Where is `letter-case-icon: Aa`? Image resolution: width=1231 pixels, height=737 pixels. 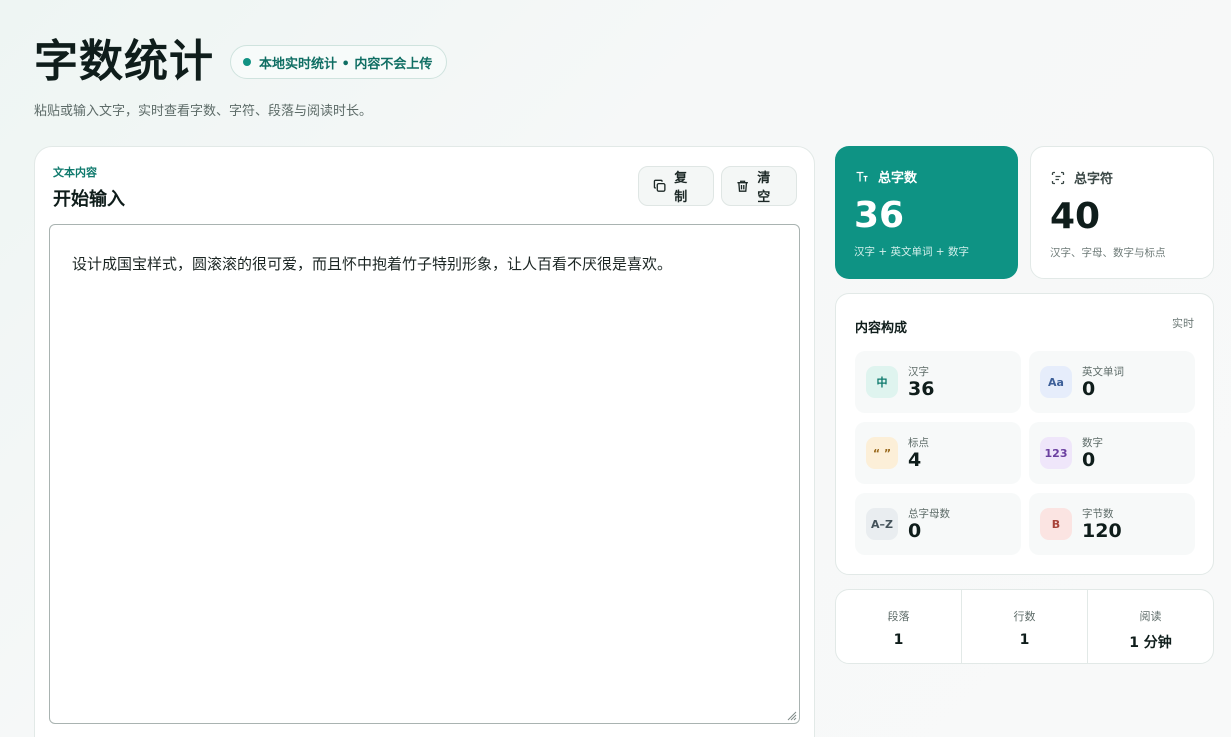 letter-case-icon: Aa is located at coordinates (1056, 382).